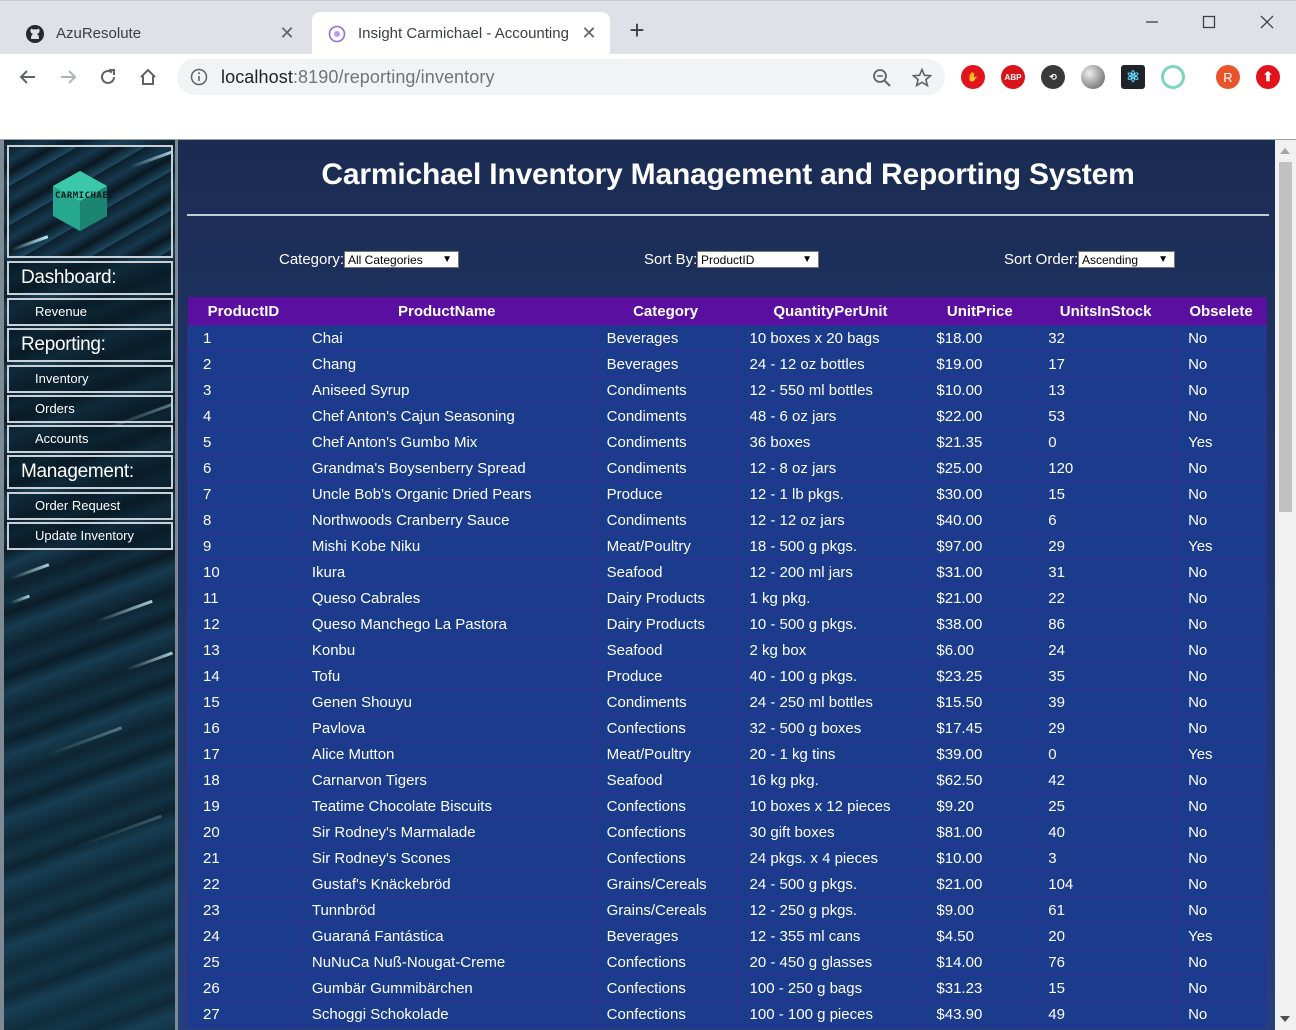  Describe the element at coordinates (1105, 311) in the screenshot. I see `column-header-unitsinstock: UnitsInStock` at that location.